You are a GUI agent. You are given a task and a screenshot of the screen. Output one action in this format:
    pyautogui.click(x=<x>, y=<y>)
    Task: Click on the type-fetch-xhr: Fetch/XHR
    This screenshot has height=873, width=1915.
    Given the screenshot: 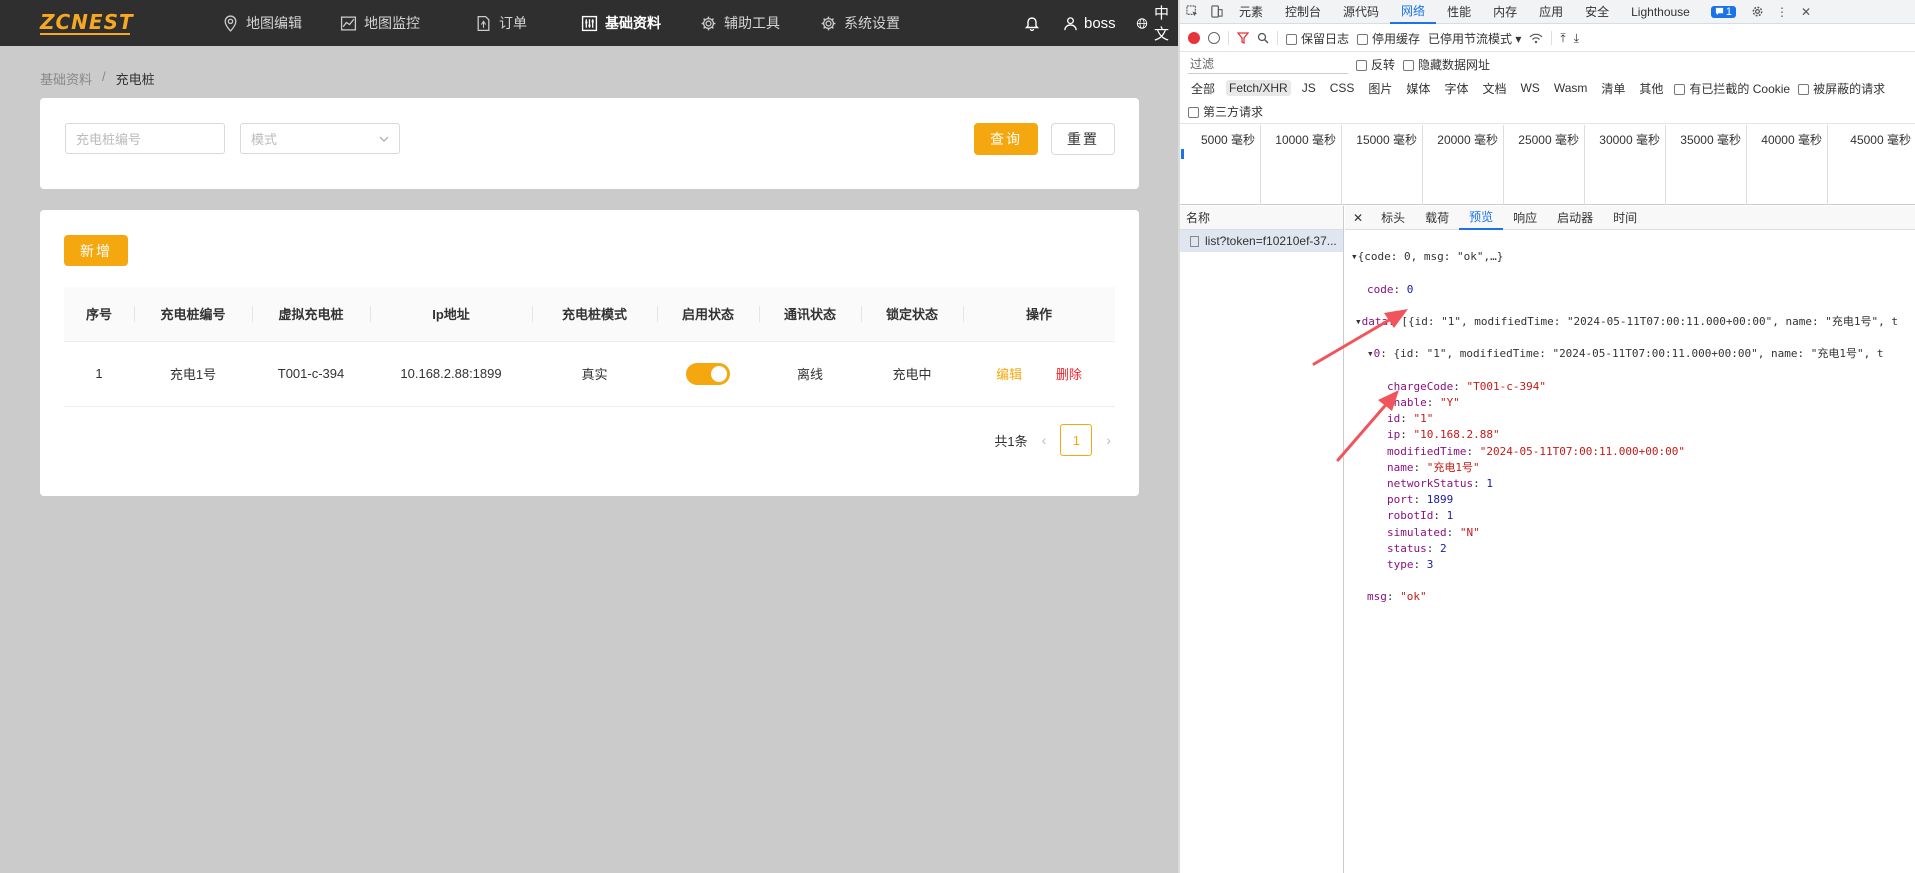 What is the action you would take?
    pyautogui.click(x=1258, y=88)
    